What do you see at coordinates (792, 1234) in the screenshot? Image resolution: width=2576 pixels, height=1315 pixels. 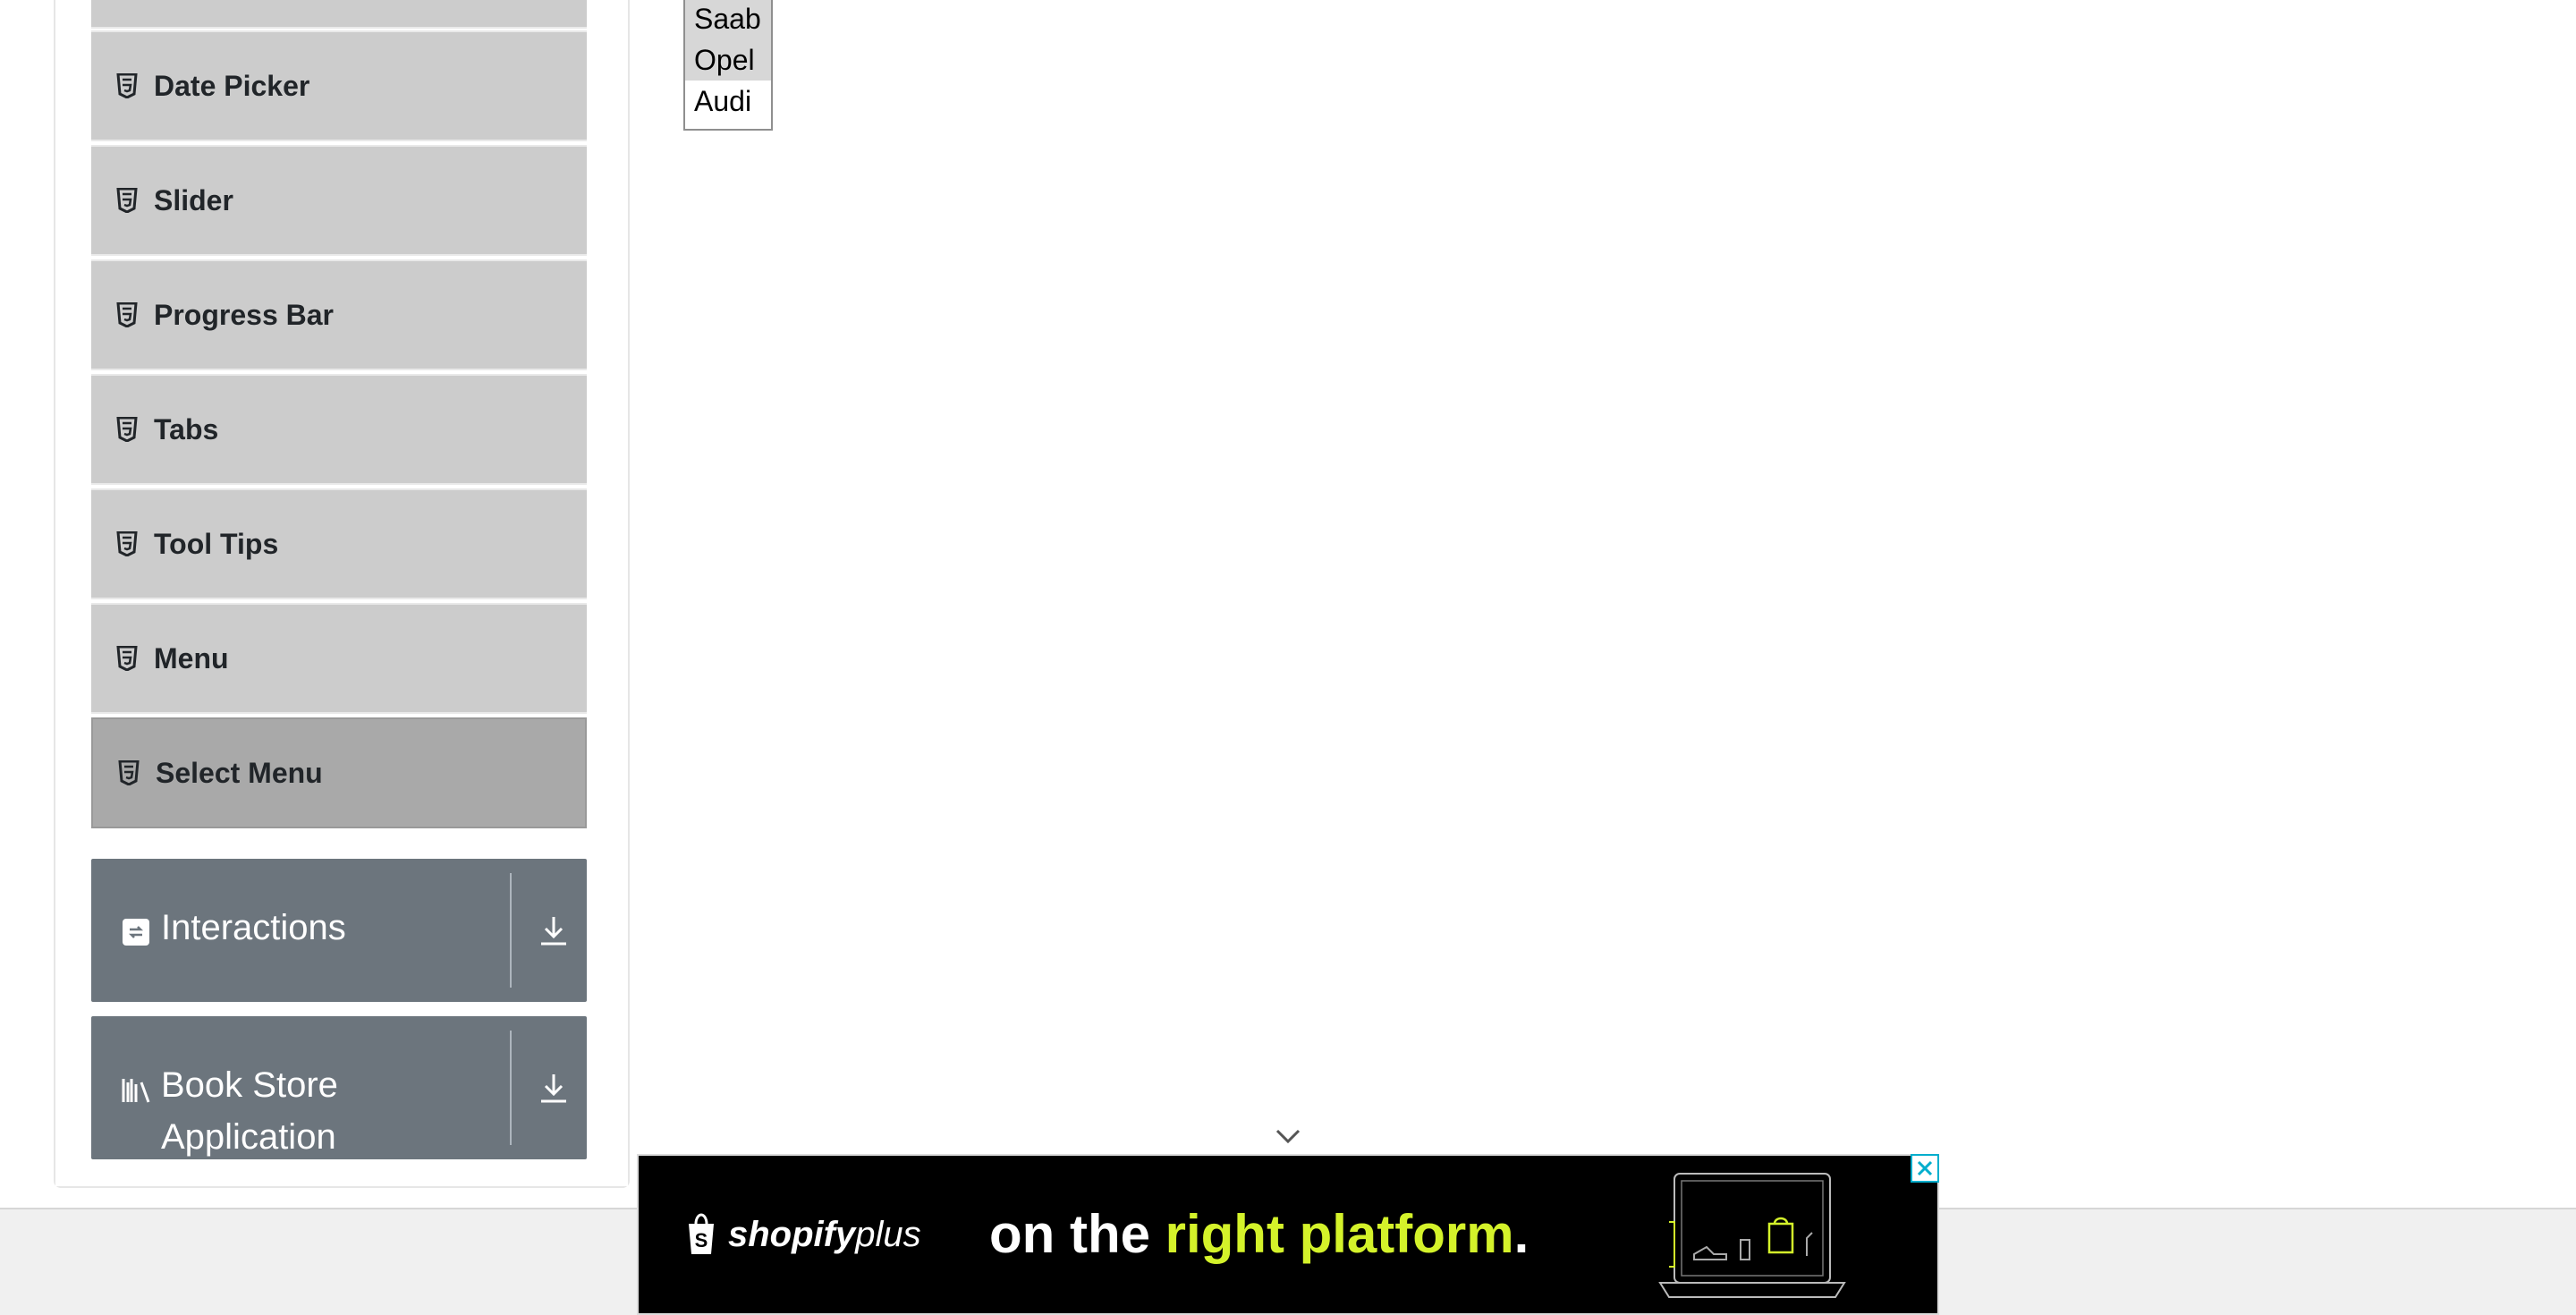 I see `ad-brand: shopify` at bounding box center [792, 1234].